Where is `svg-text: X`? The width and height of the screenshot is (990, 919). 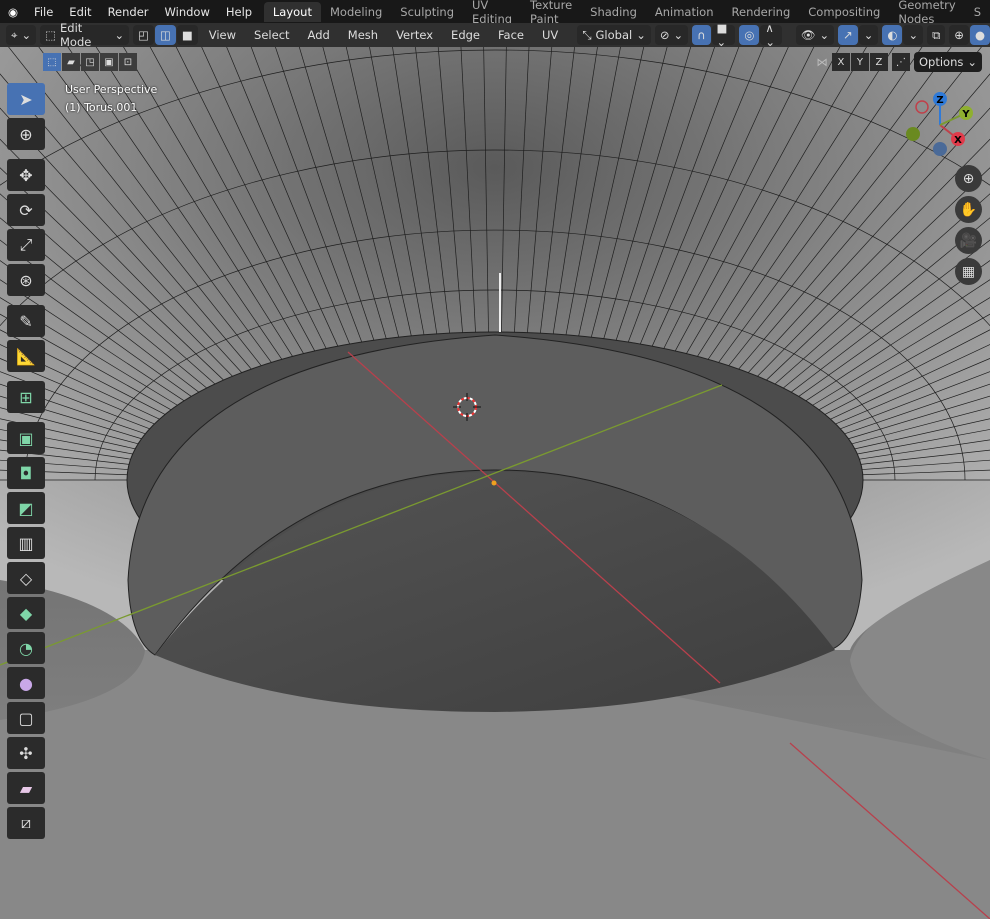
svg-text: X is located at coordinates (958, 140).